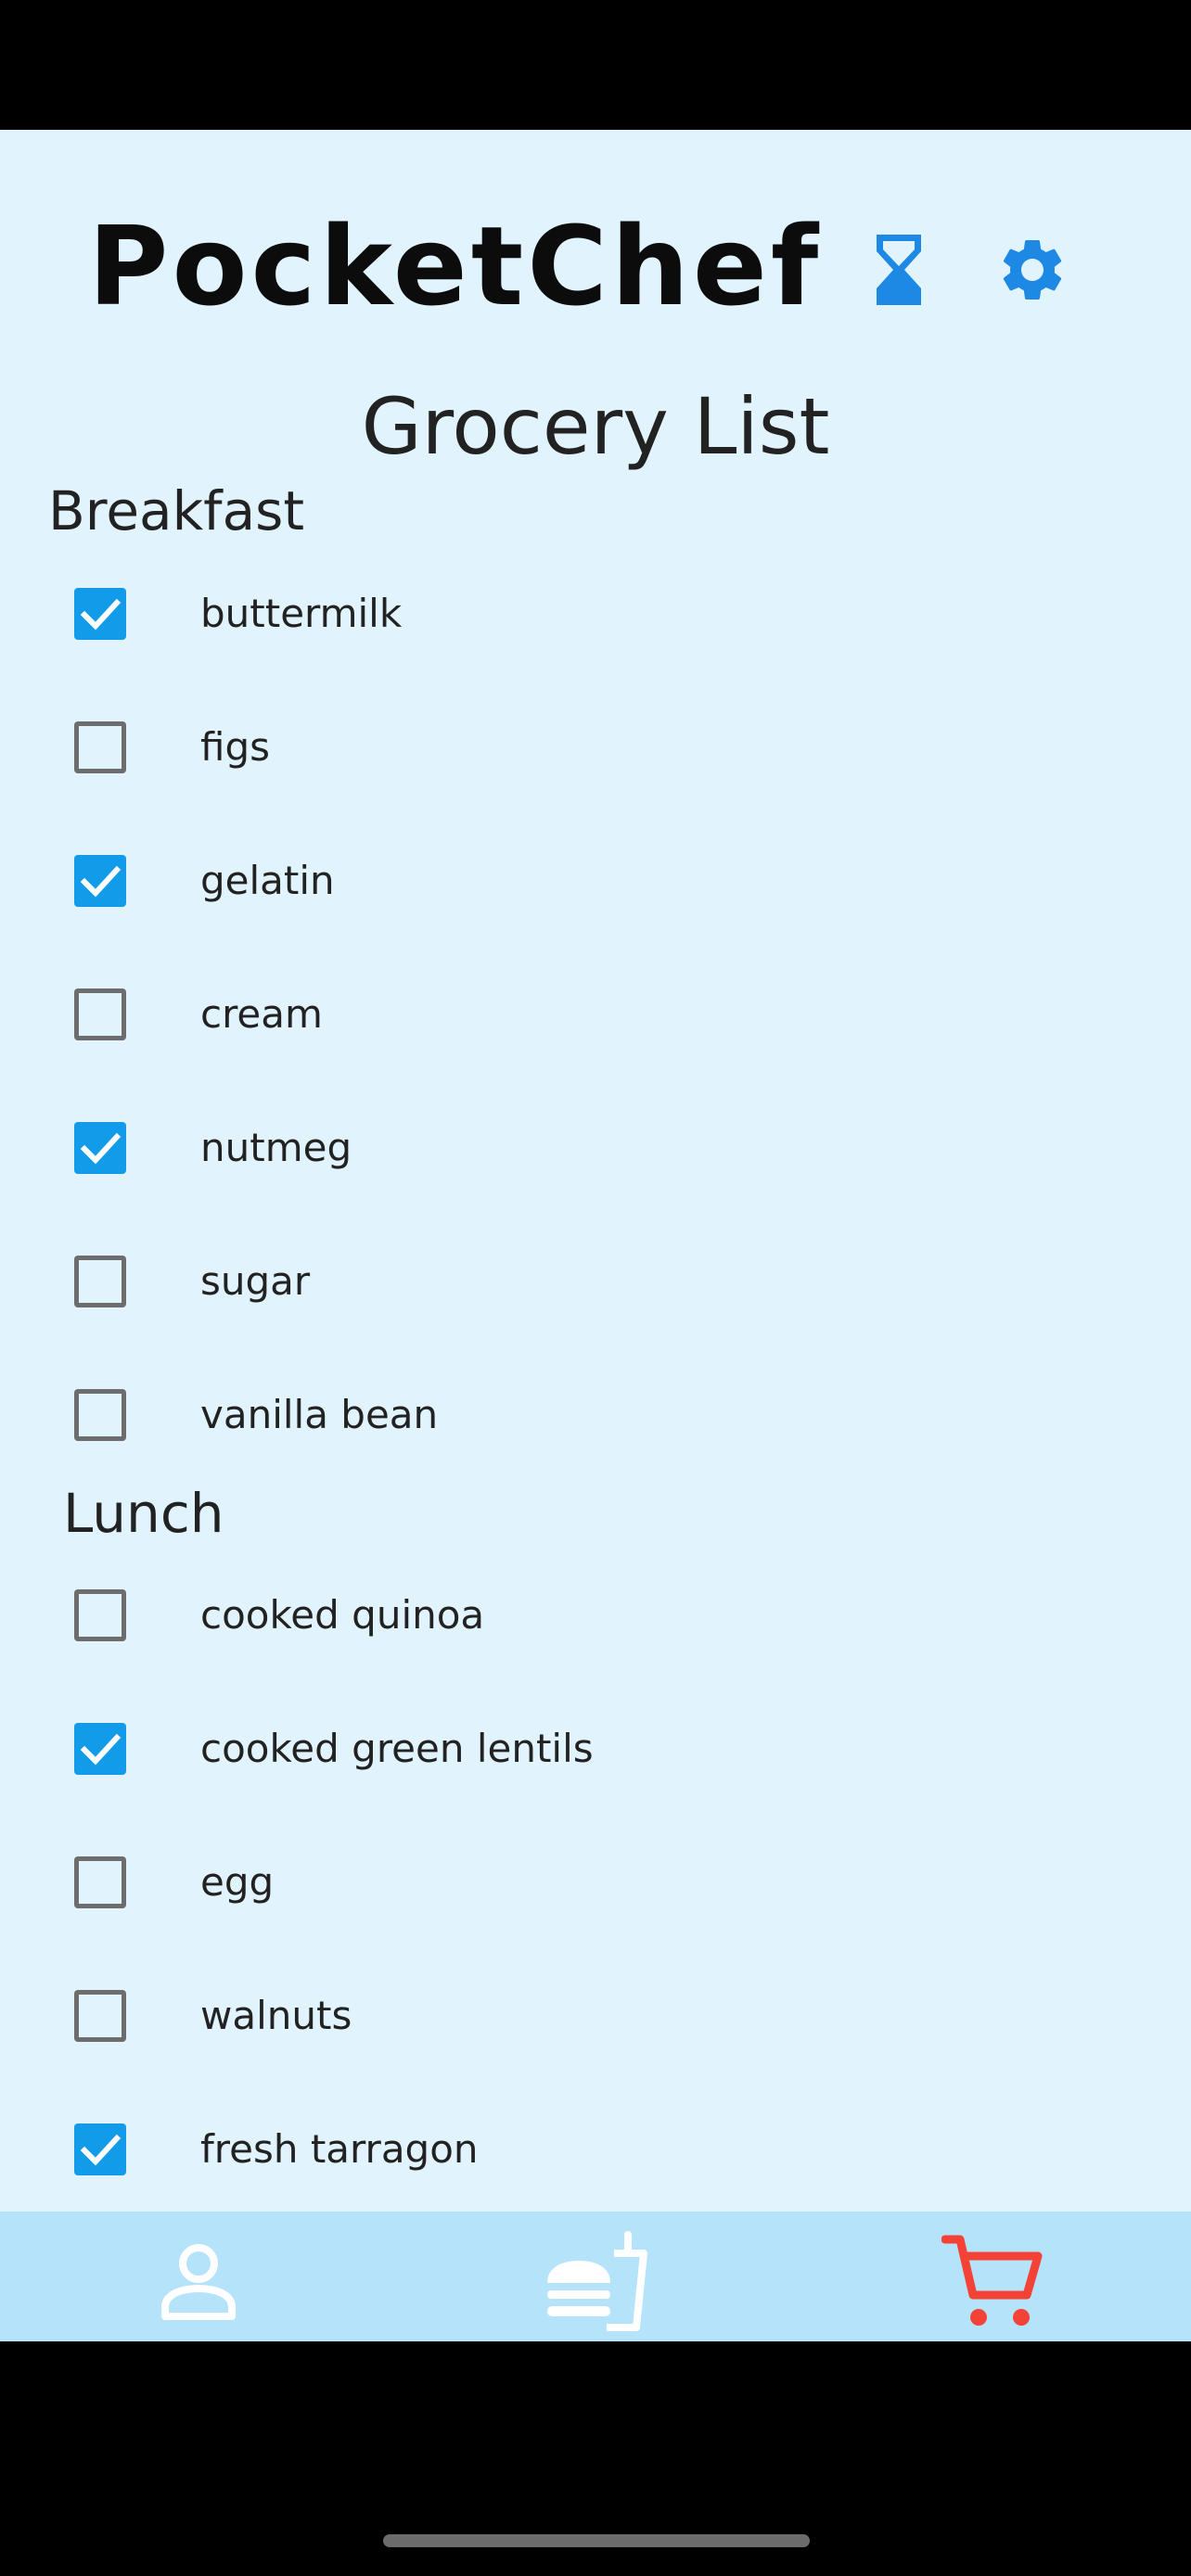  What do you see at coordinates (595, 2016) in the screenshot?
I see `list-item: walnuts` at bounding box center [595, 2016].